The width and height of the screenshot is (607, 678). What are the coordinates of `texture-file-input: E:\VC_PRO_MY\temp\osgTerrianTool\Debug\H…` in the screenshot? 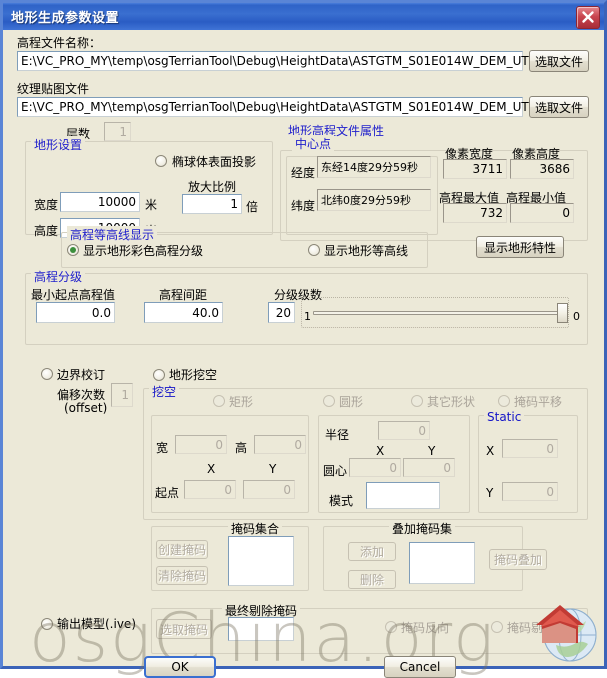 It's located at (289, 107).